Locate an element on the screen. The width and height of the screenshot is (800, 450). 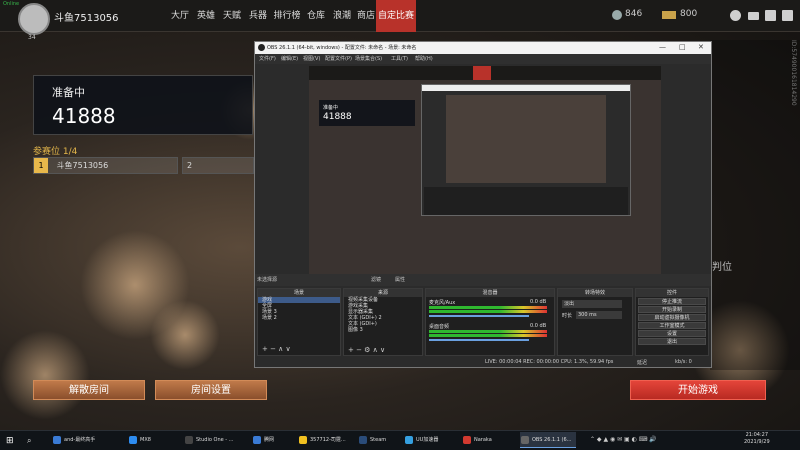
slot-player-name: 斗鱼7513056 is located at coordinates (82, 165).